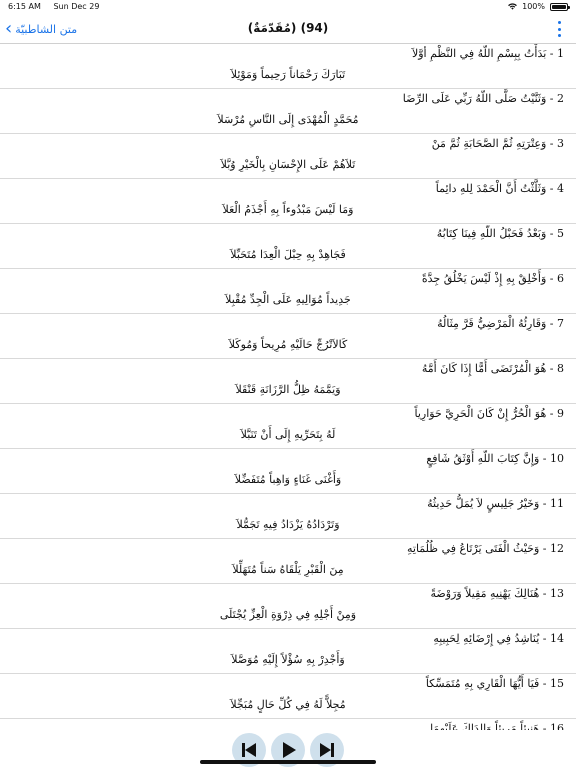  I want to click on verse-second-hemistich: وَيَمَّمَهُ ظِلُّ الرَّزَانَةِ قَنْقَلاَ, so click(288, 389).